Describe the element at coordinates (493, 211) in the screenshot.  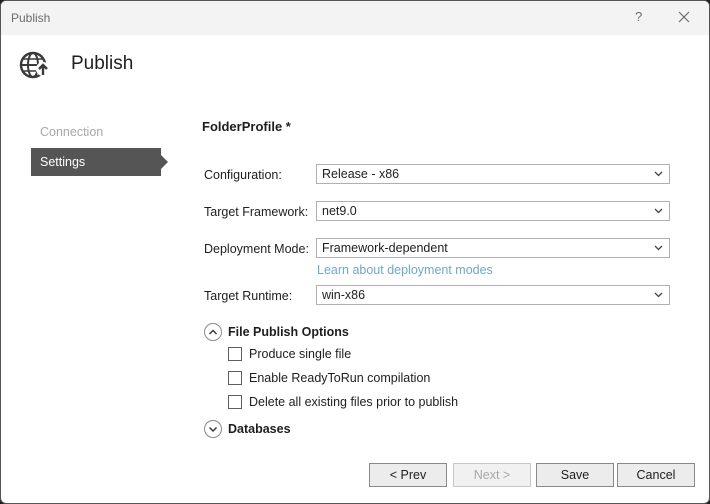
I see `target-framework-select: net9.0` at that location.